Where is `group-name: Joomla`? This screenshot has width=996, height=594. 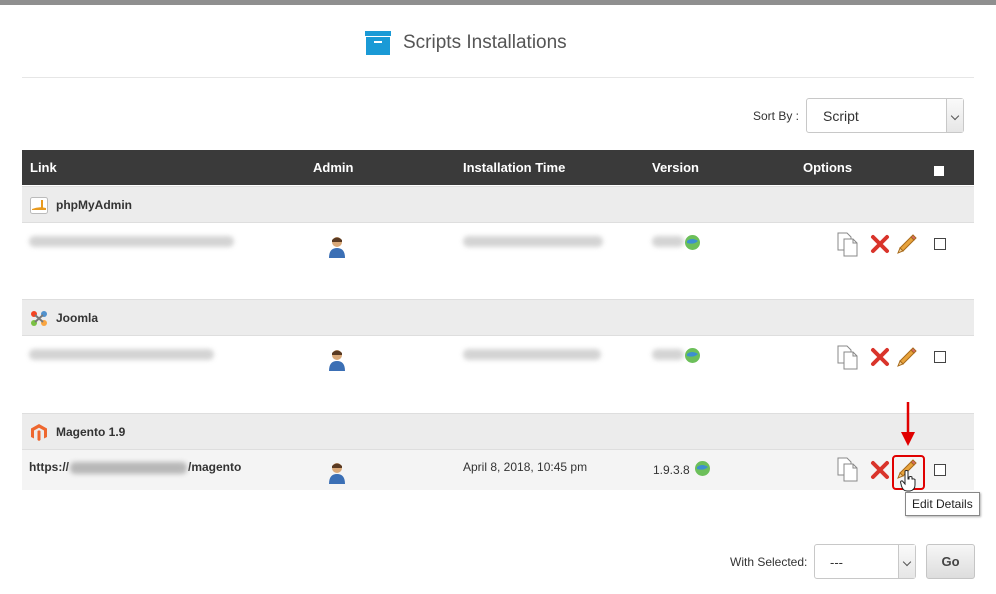 group-name: Joomla is located at coordinates (77, 318).